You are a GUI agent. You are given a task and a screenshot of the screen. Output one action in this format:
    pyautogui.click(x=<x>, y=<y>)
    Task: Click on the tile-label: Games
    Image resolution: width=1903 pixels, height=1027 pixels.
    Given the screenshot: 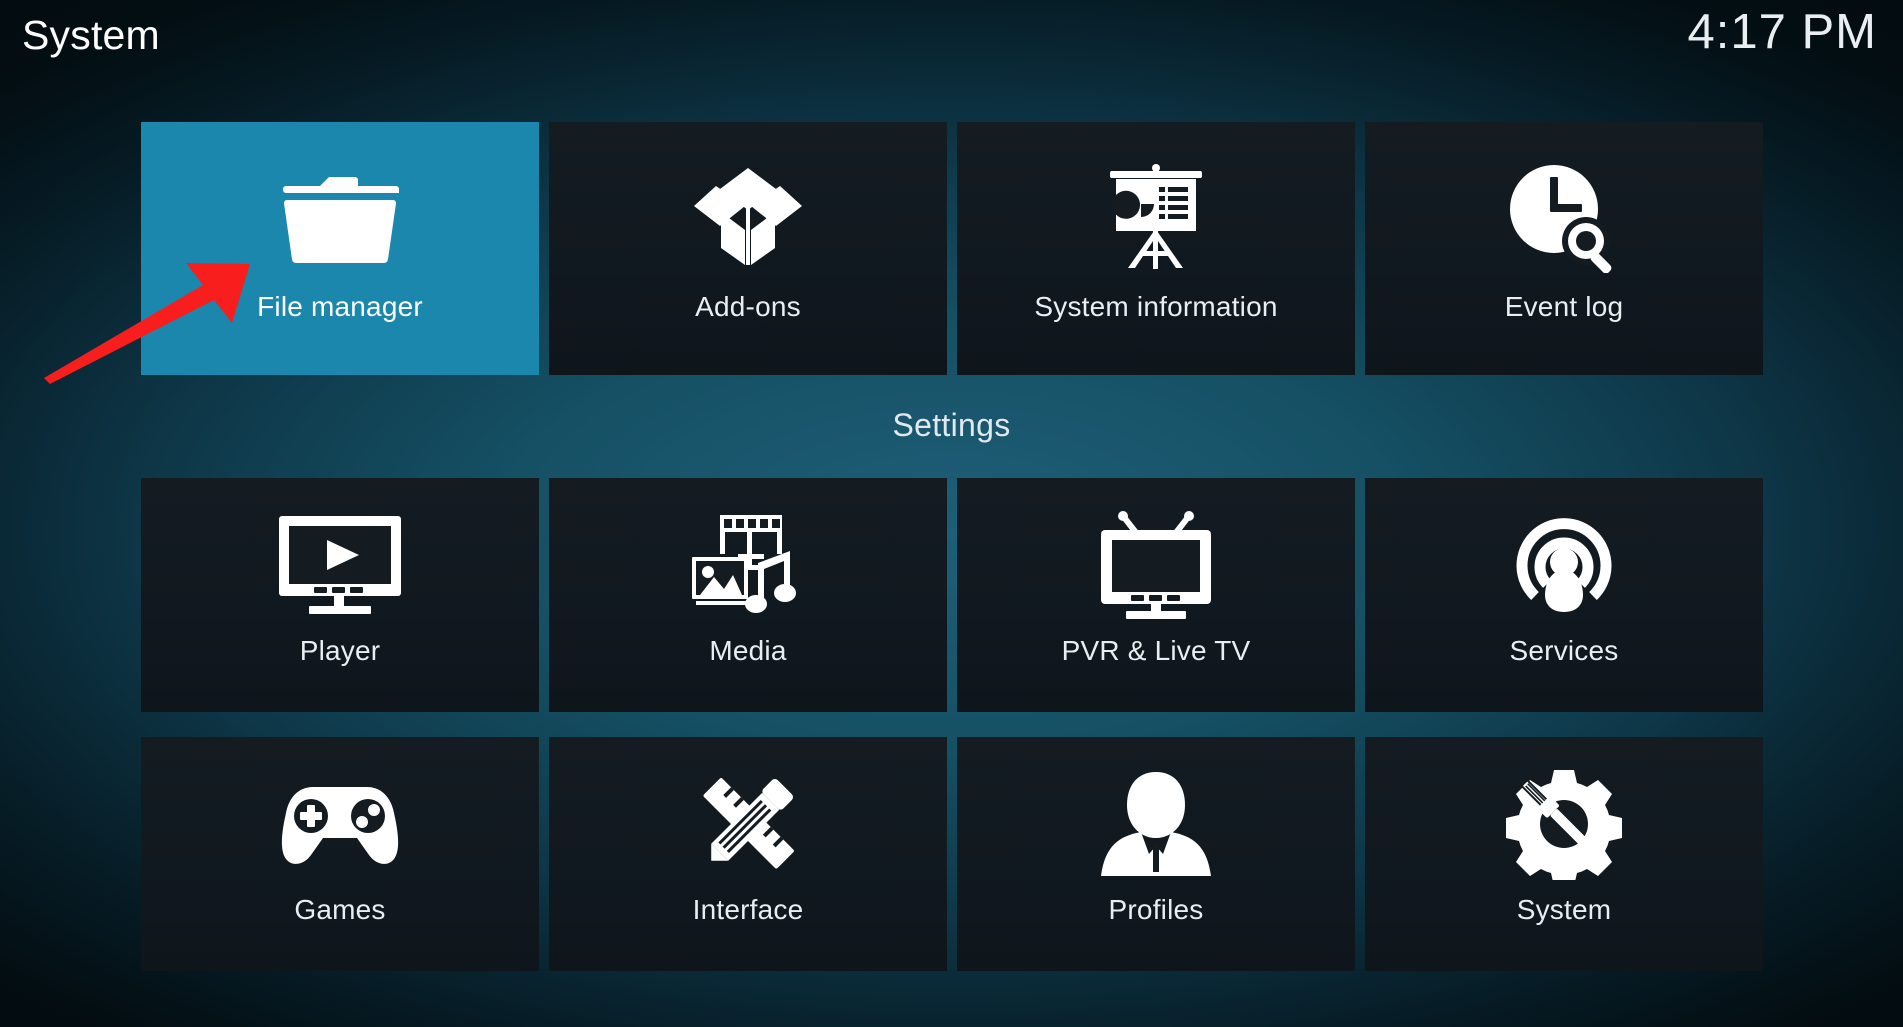 What is the action you would take?
    pyautogui.click(x=340, y=909)
    